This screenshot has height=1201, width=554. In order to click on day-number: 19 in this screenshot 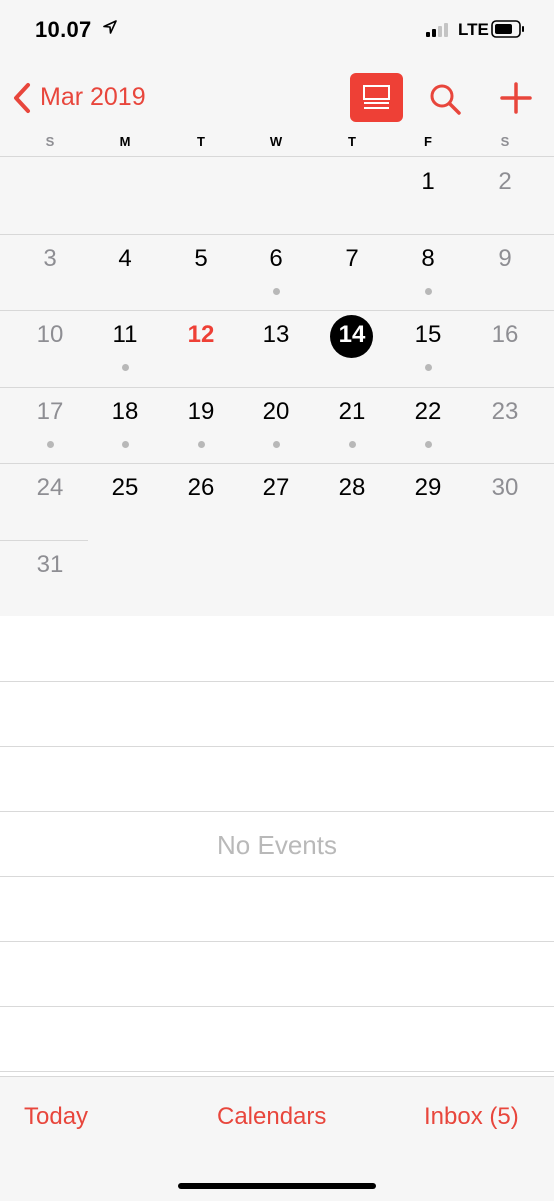, I will do `click(201, 411)`.